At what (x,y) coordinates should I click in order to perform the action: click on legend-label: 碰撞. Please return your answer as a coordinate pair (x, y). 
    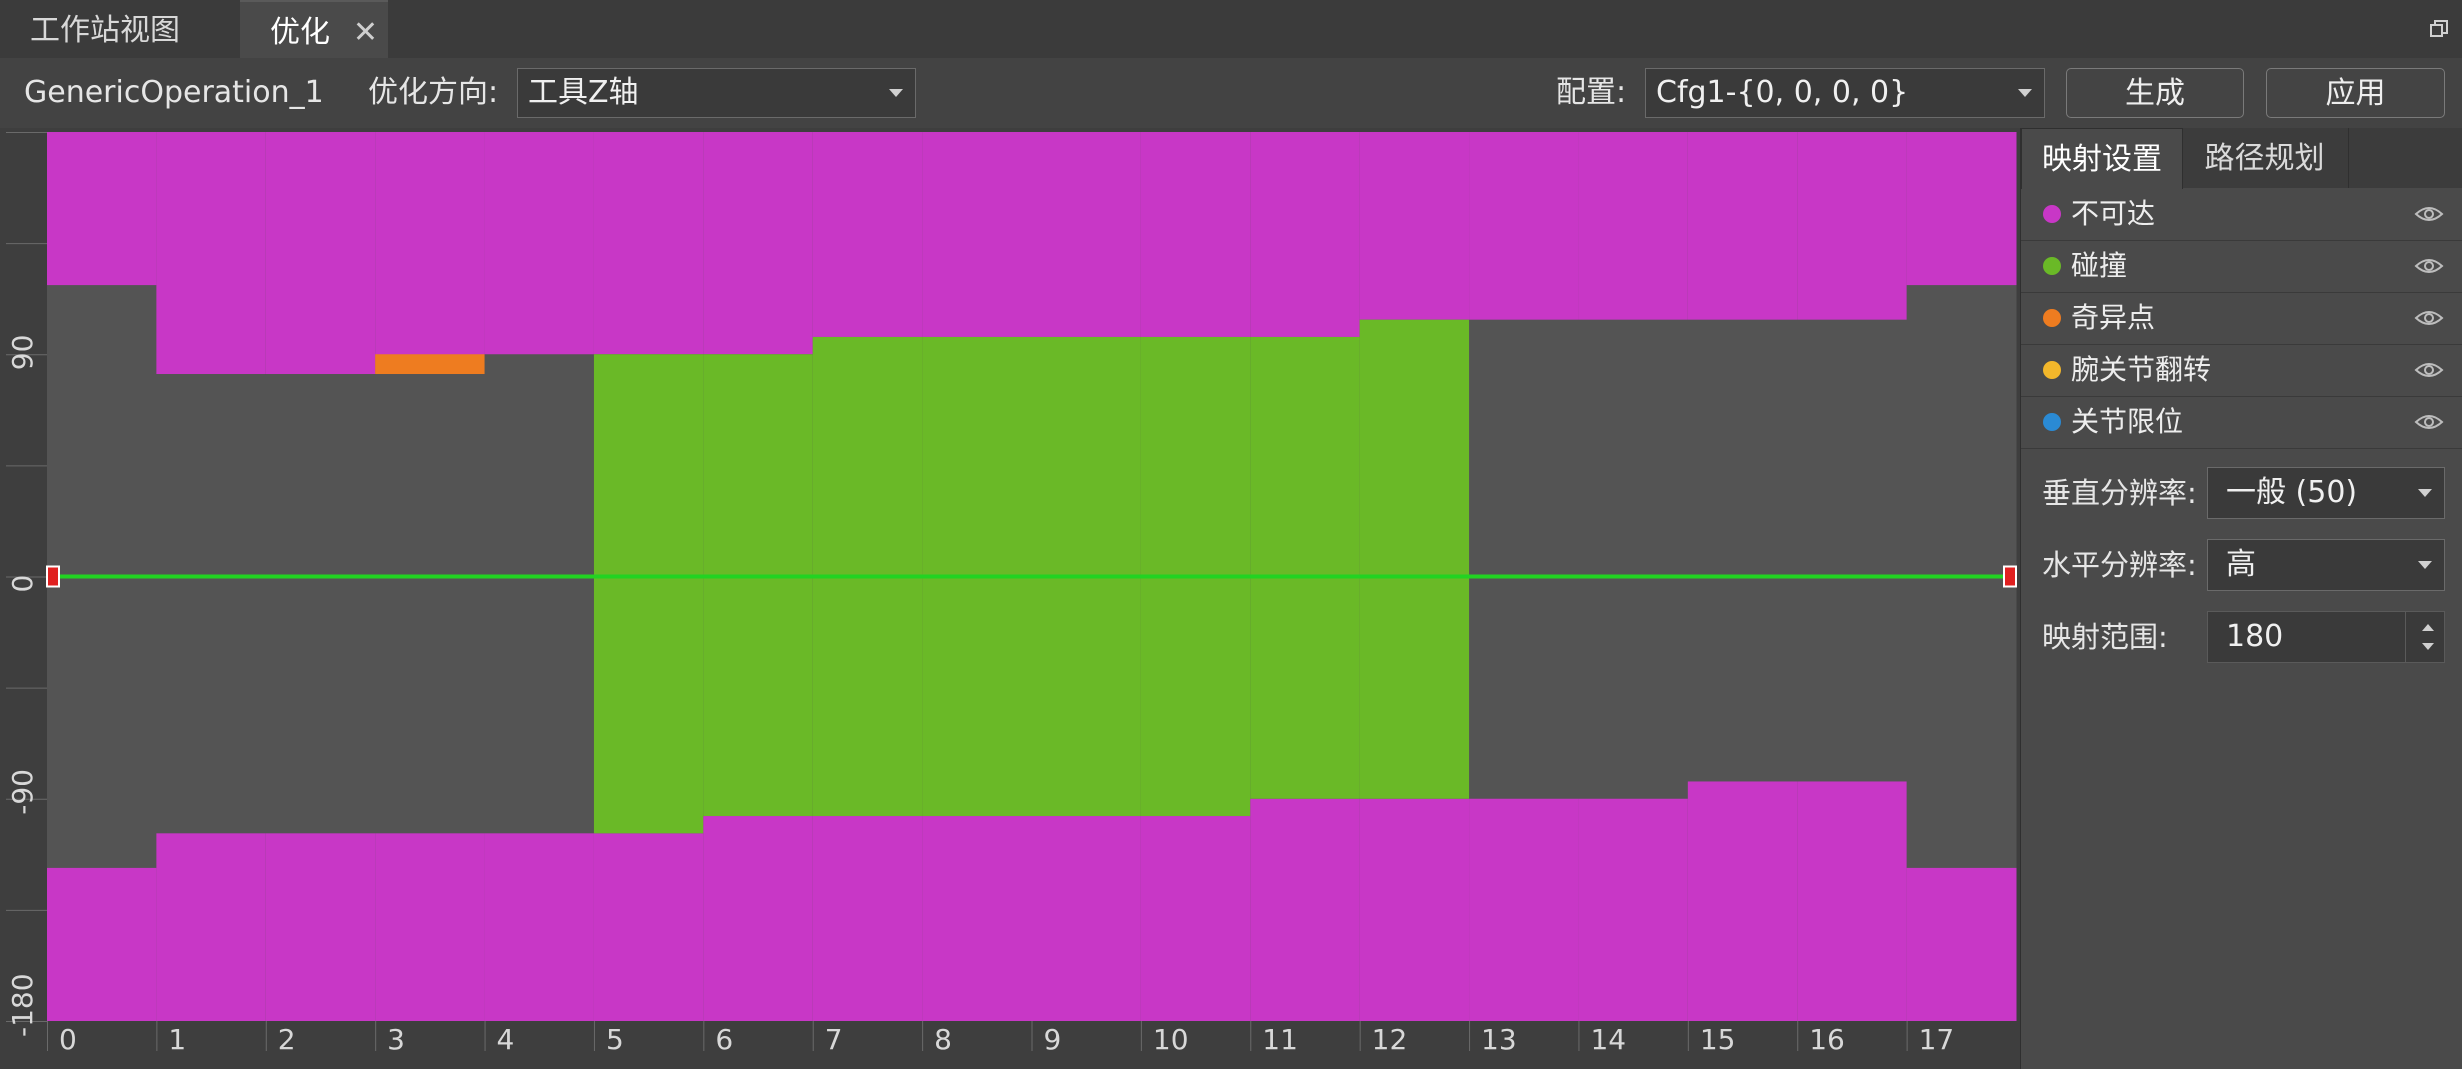
    Looking at the image, I should click on (2099, 265).